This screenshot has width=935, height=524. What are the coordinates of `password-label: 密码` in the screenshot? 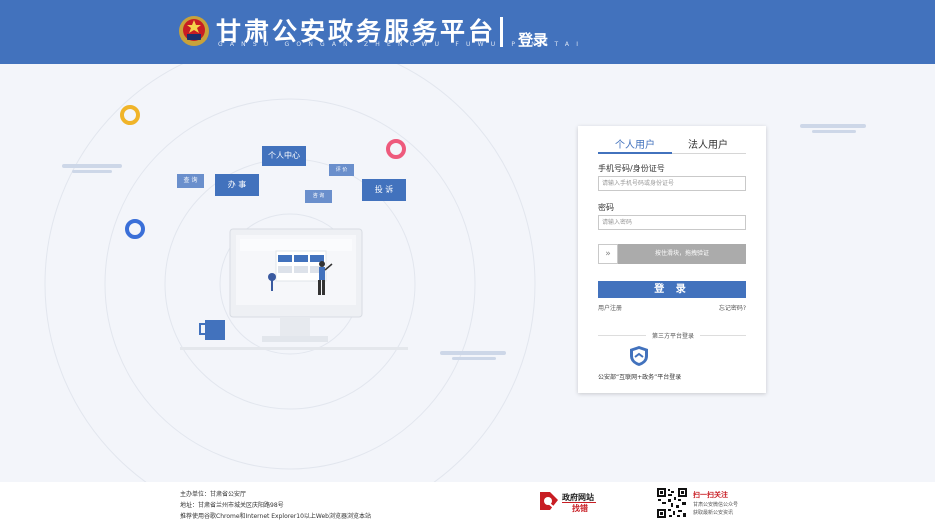 It's located at (606, 207).